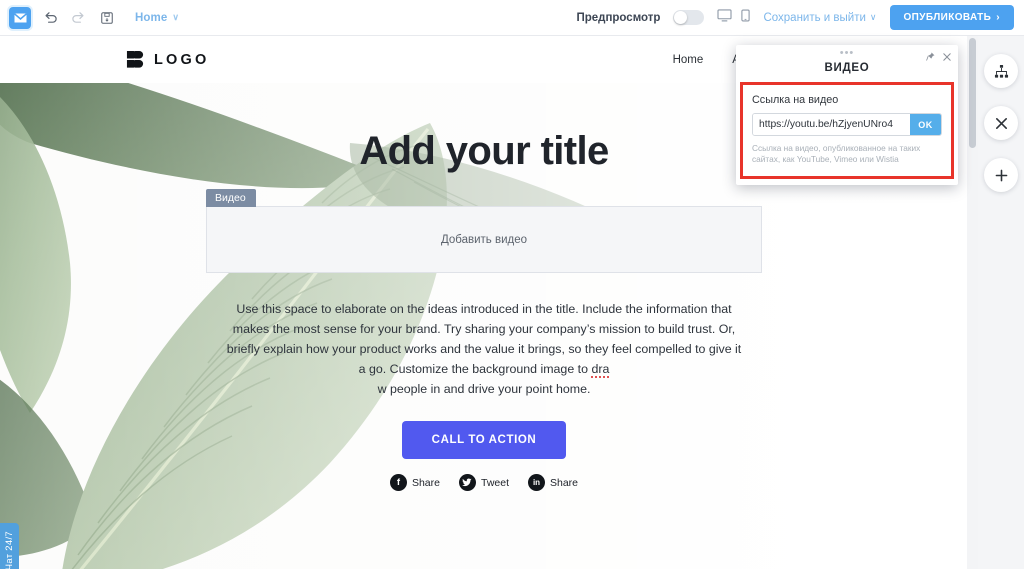 The width and height of the screenshot is (1024, 569). What do you see at coordinates (50, 17) in the screenshot?
I see `undo-icon` at bounding box center [50, 17].